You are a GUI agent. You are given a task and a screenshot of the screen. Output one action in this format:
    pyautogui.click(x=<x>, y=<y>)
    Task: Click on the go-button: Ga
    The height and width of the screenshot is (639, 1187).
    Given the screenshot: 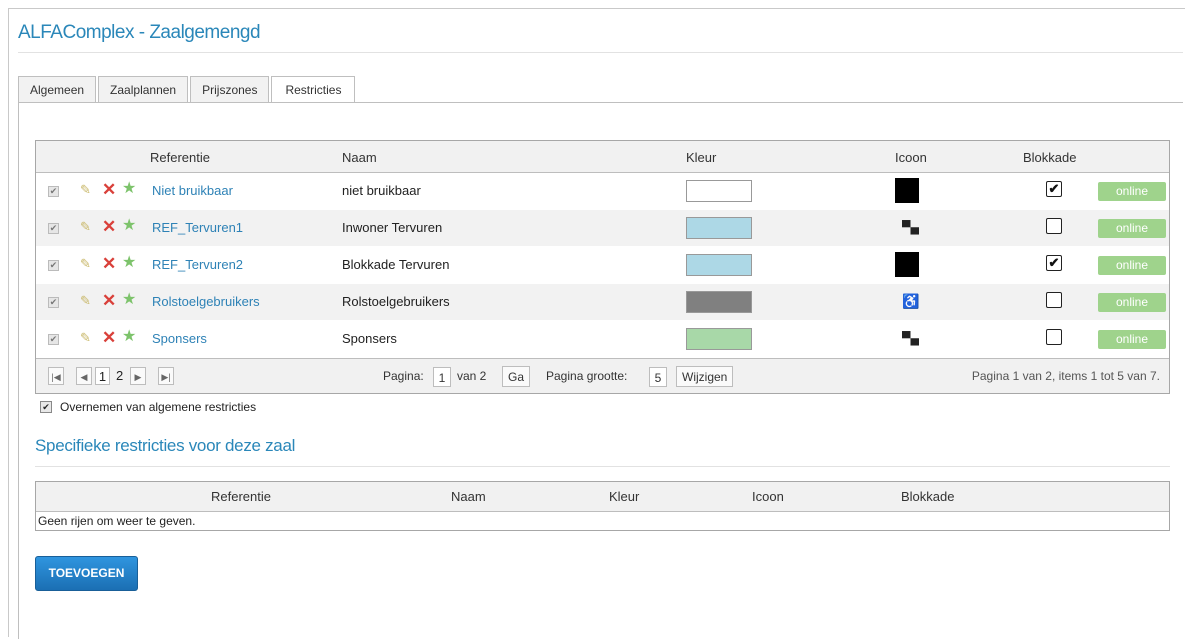 What is the action you would take?
    pyautogui.click(x=516, y=376)
    